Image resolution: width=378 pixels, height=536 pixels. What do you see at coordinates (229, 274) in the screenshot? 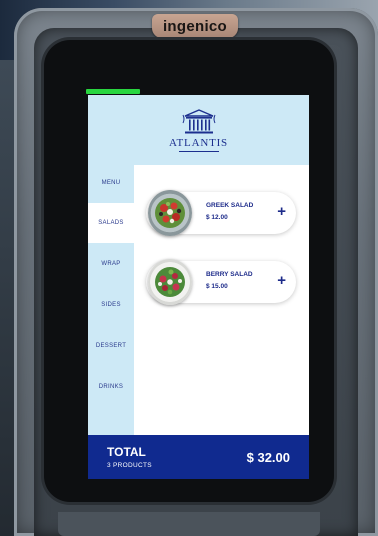
I see `product-name: BERRY SALAD` at bounding box center [229, 274].